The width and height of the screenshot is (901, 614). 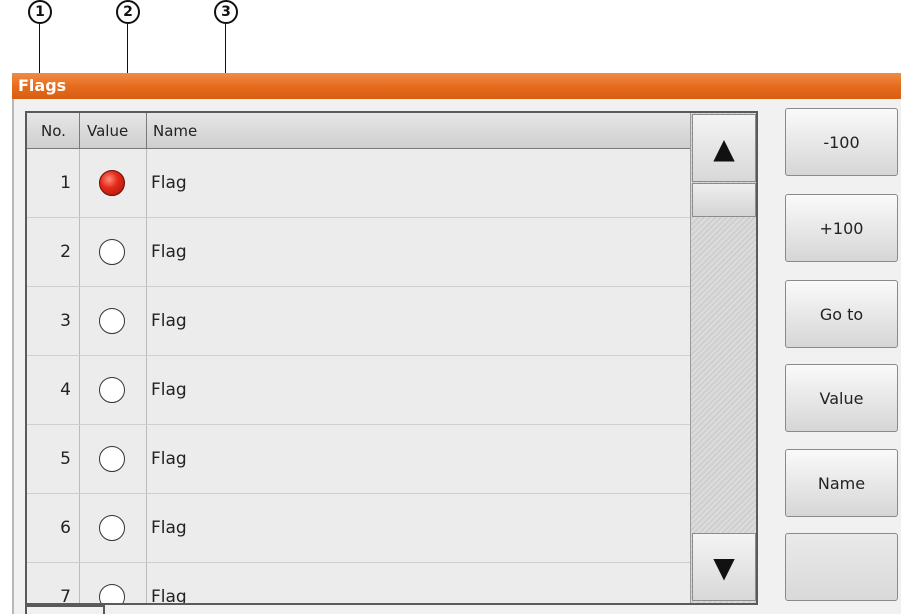 I want to click on row-number: 4, so click(x=65, y=390).